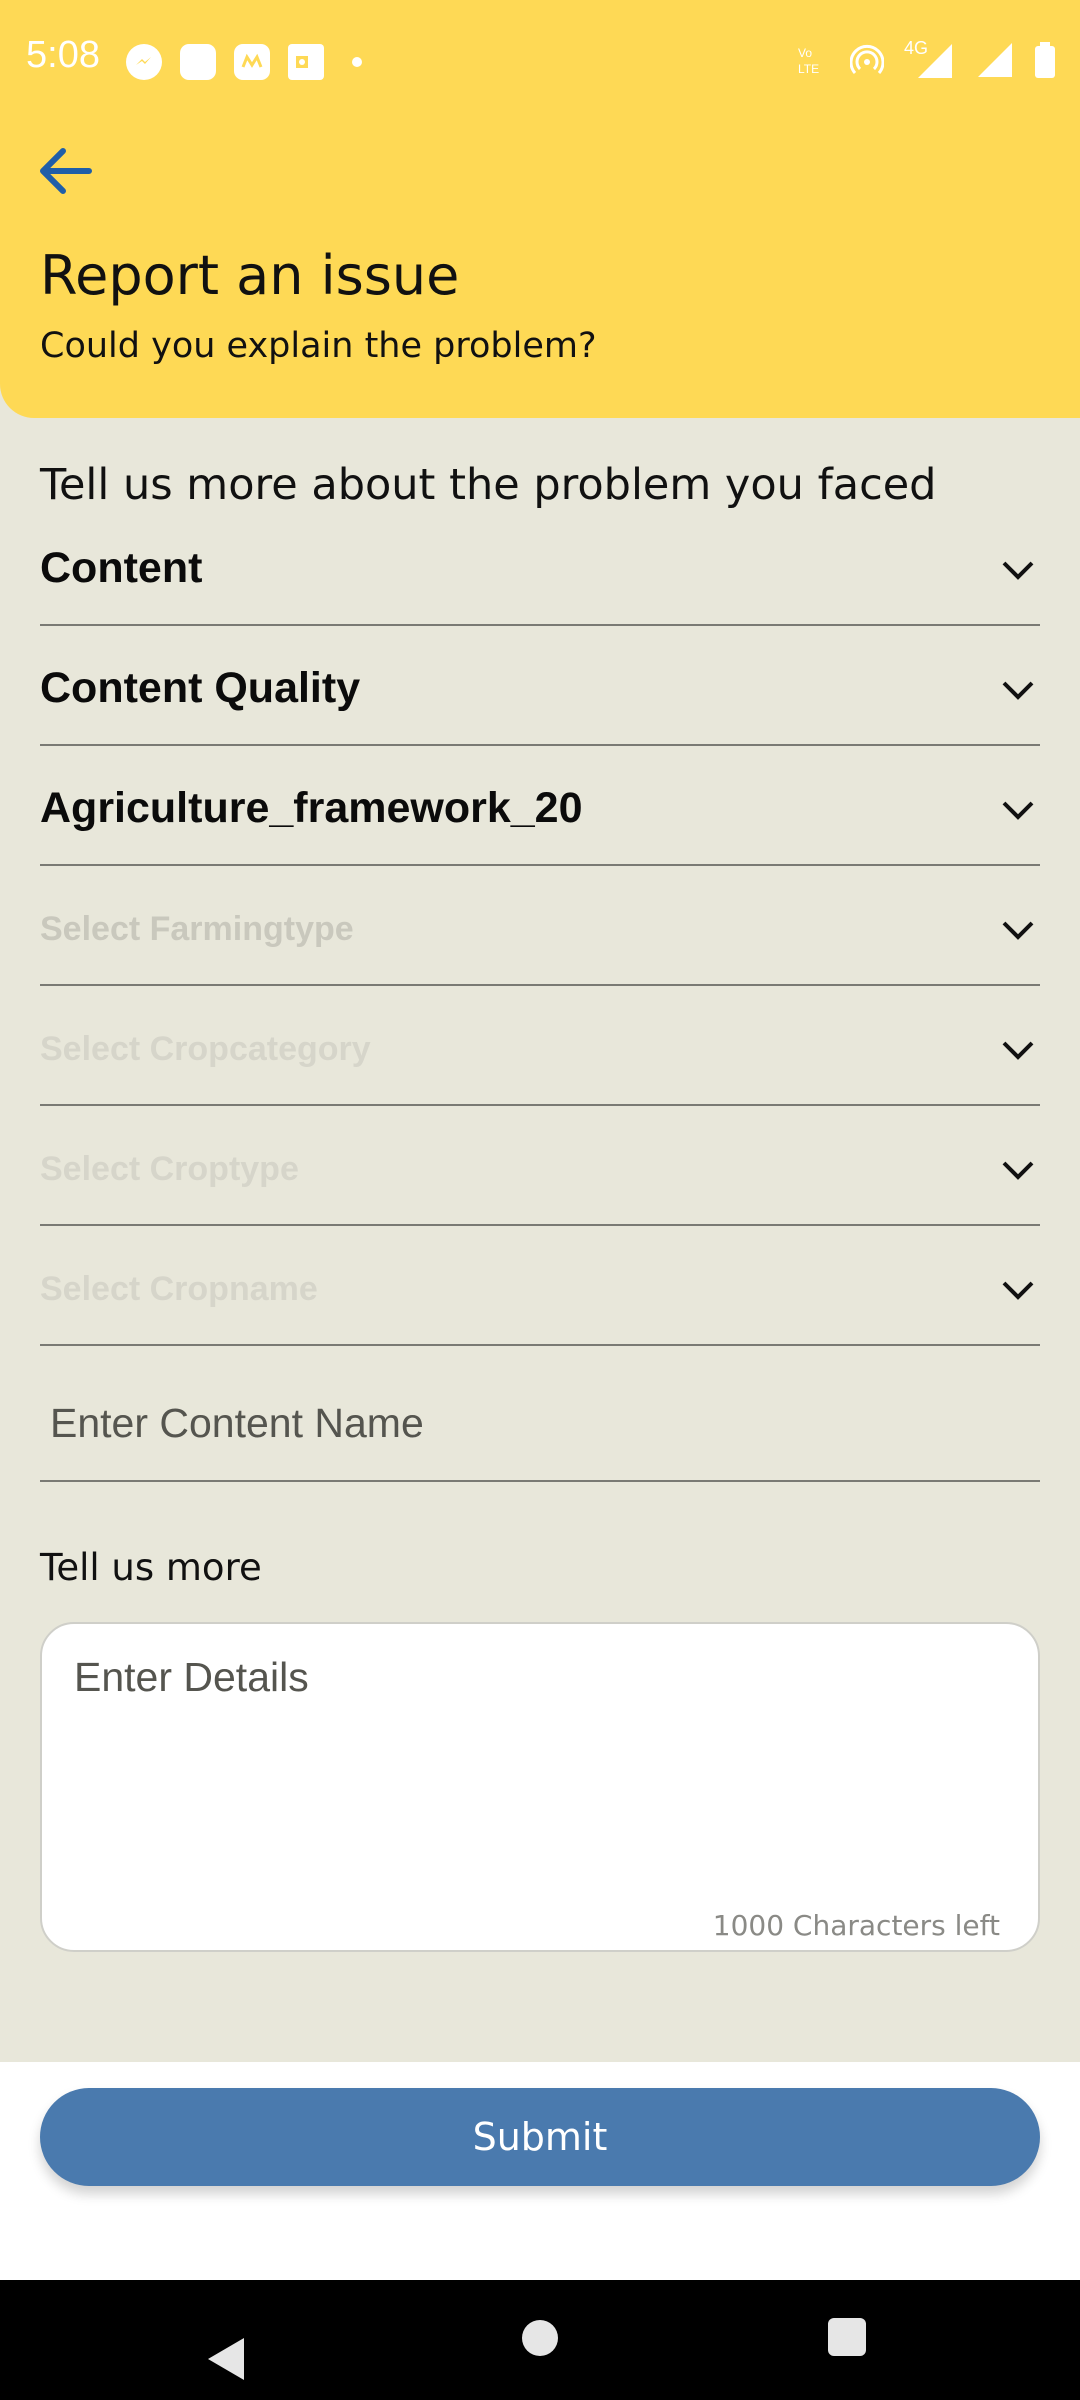  I want to click on content-name-field-wrap, so click(540, 1425).